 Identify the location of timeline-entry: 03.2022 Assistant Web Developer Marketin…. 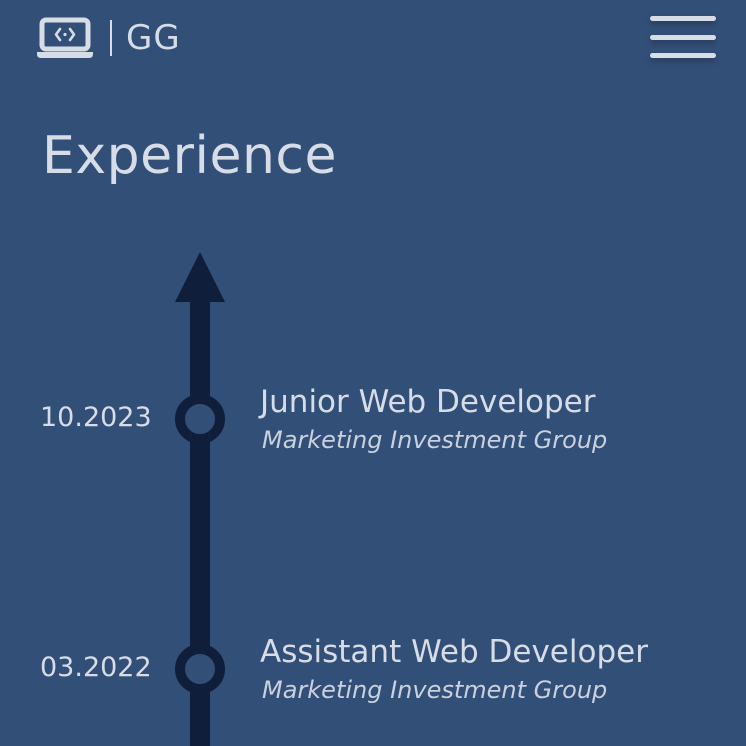
(373, 668).